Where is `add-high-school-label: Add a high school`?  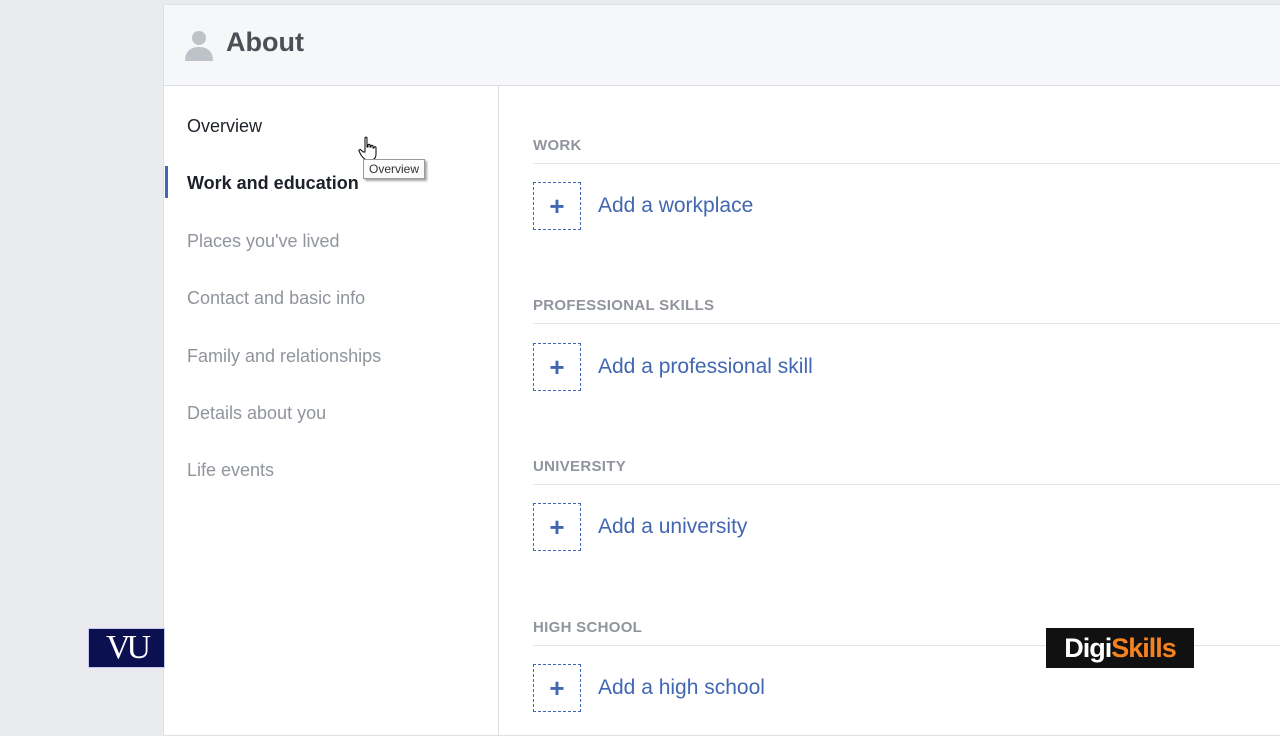
add-high-school-label: Add a high school is located at coordinates (681, 687).